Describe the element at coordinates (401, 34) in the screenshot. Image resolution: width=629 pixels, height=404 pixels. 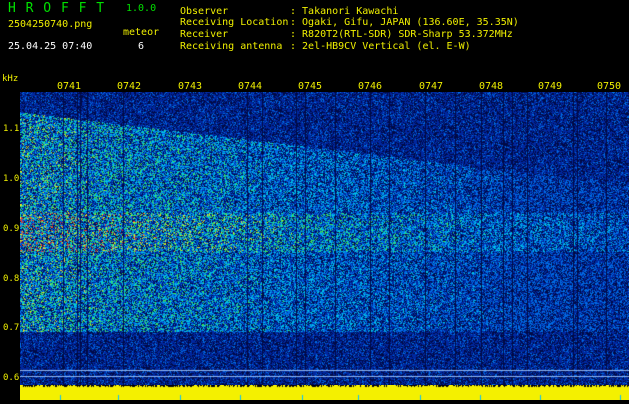
I see `receiver-value: : R820T2(RTL-SDR) SDR-Sharp 53.372MHz` at that location.